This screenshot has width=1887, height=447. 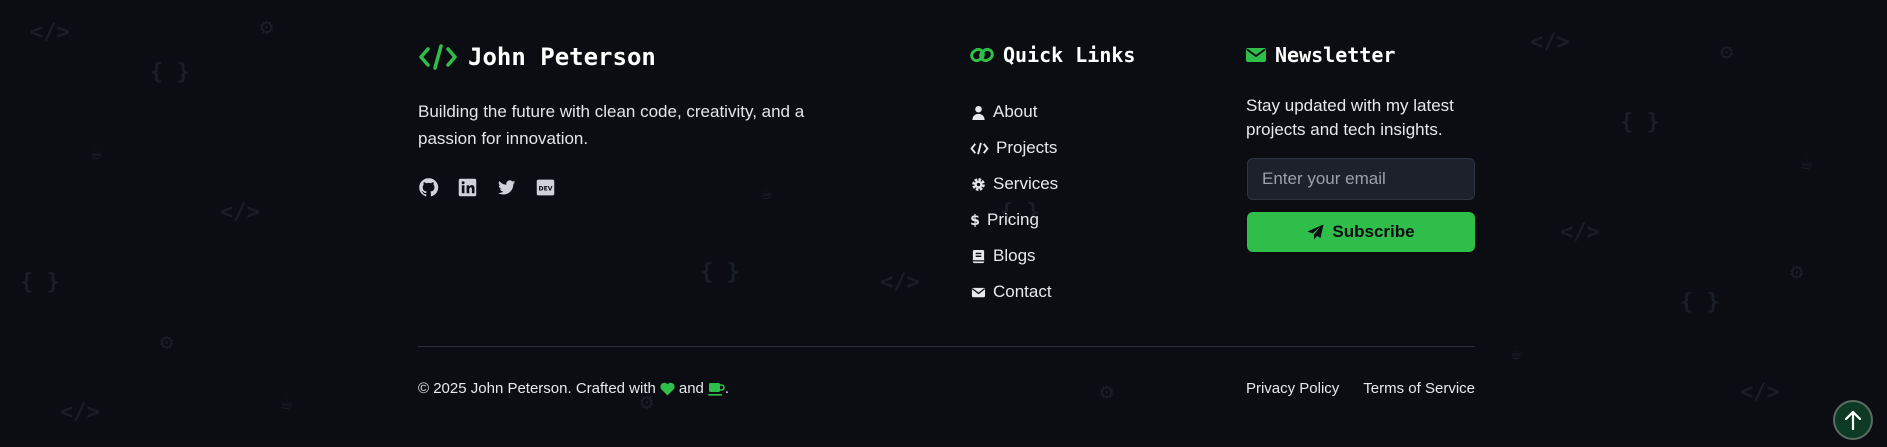 I want to click on email-field, so click(x=1361, y=179).